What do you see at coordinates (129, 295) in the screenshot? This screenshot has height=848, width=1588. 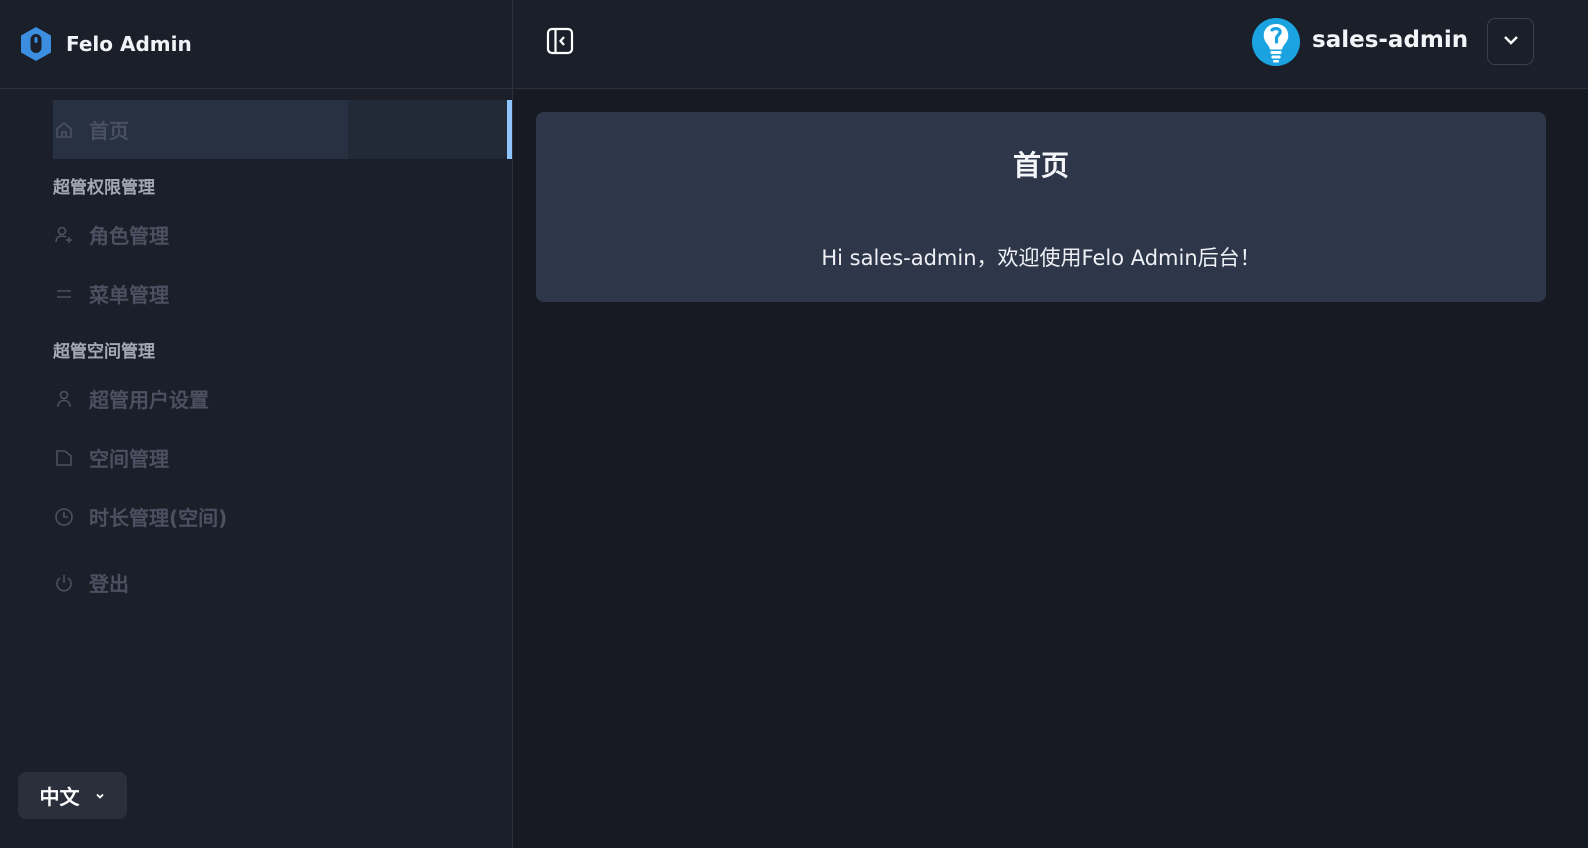 I see `sidebar-item-label: 菜单管理` at bounding box center [129, 295].